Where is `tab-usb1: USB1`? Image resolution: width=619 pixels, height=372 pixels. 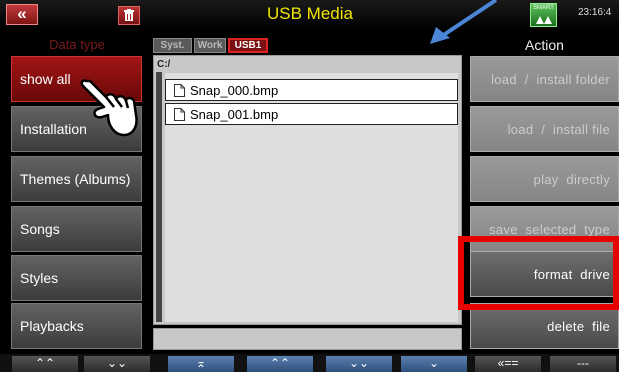
tab-usb1: USB1 is located at coordinates (248, 45).